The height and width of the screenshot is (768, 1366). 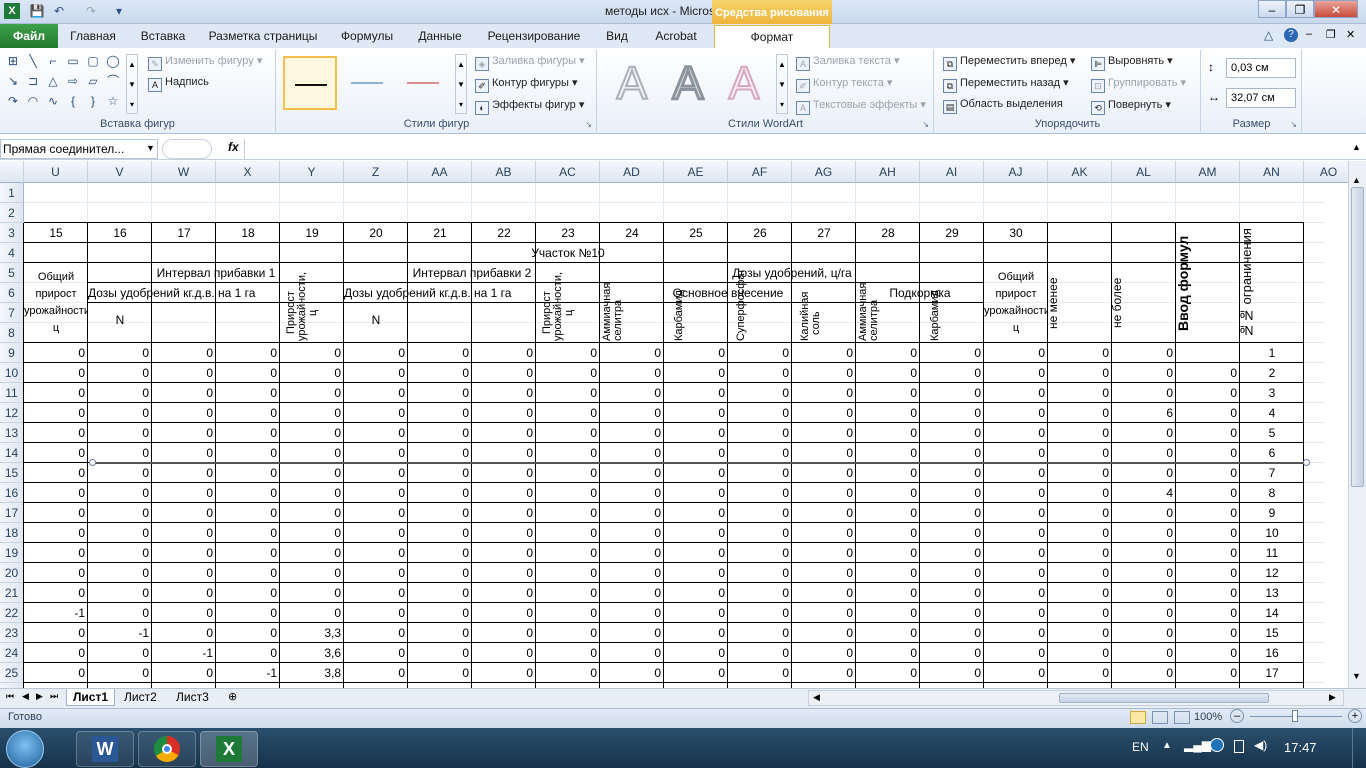 What do you see at coordinates (113, 101) in the screenshot?
I see `star-shape-icon: ☆` at bounding box center [113, 101].